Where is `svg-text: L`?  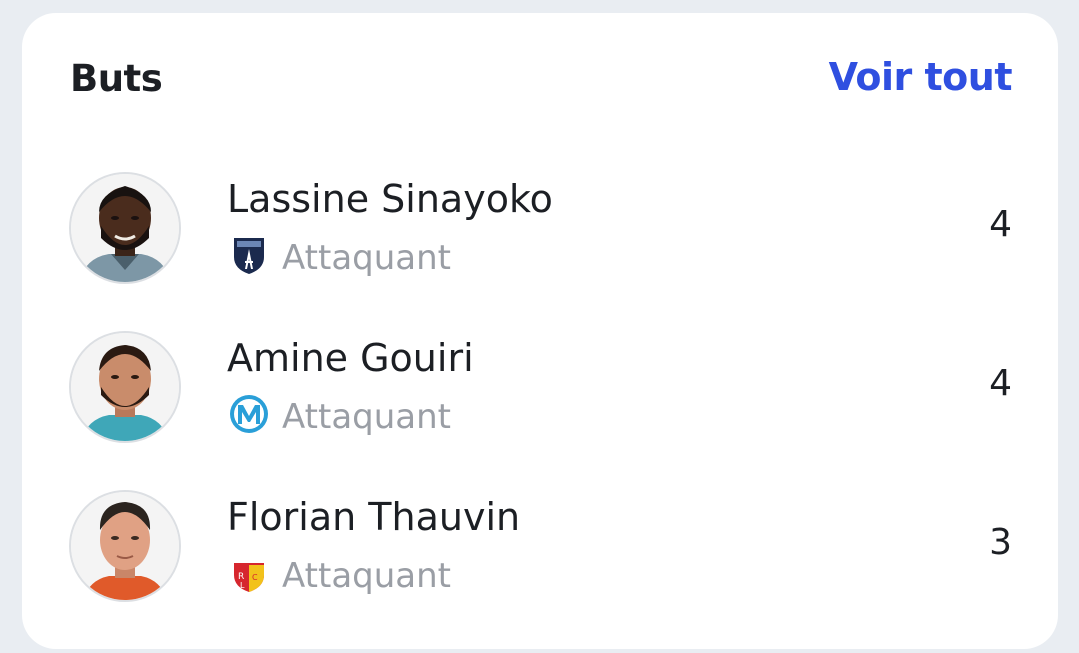
svg-text: L is located at coordinates (242, 585).